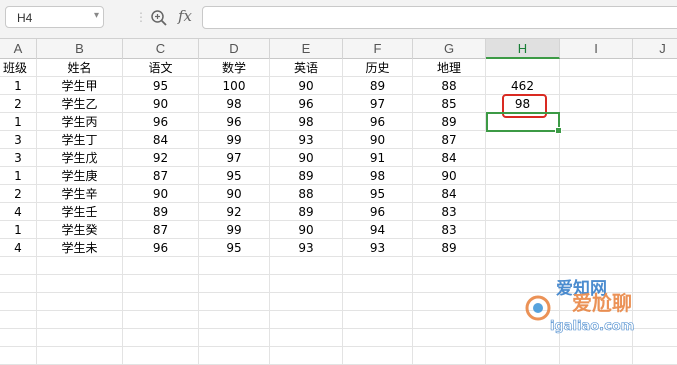  What do you see at coordinates (655, 140) in the screenshot?
I see `cell-j5` at bounding box center [655, 140].